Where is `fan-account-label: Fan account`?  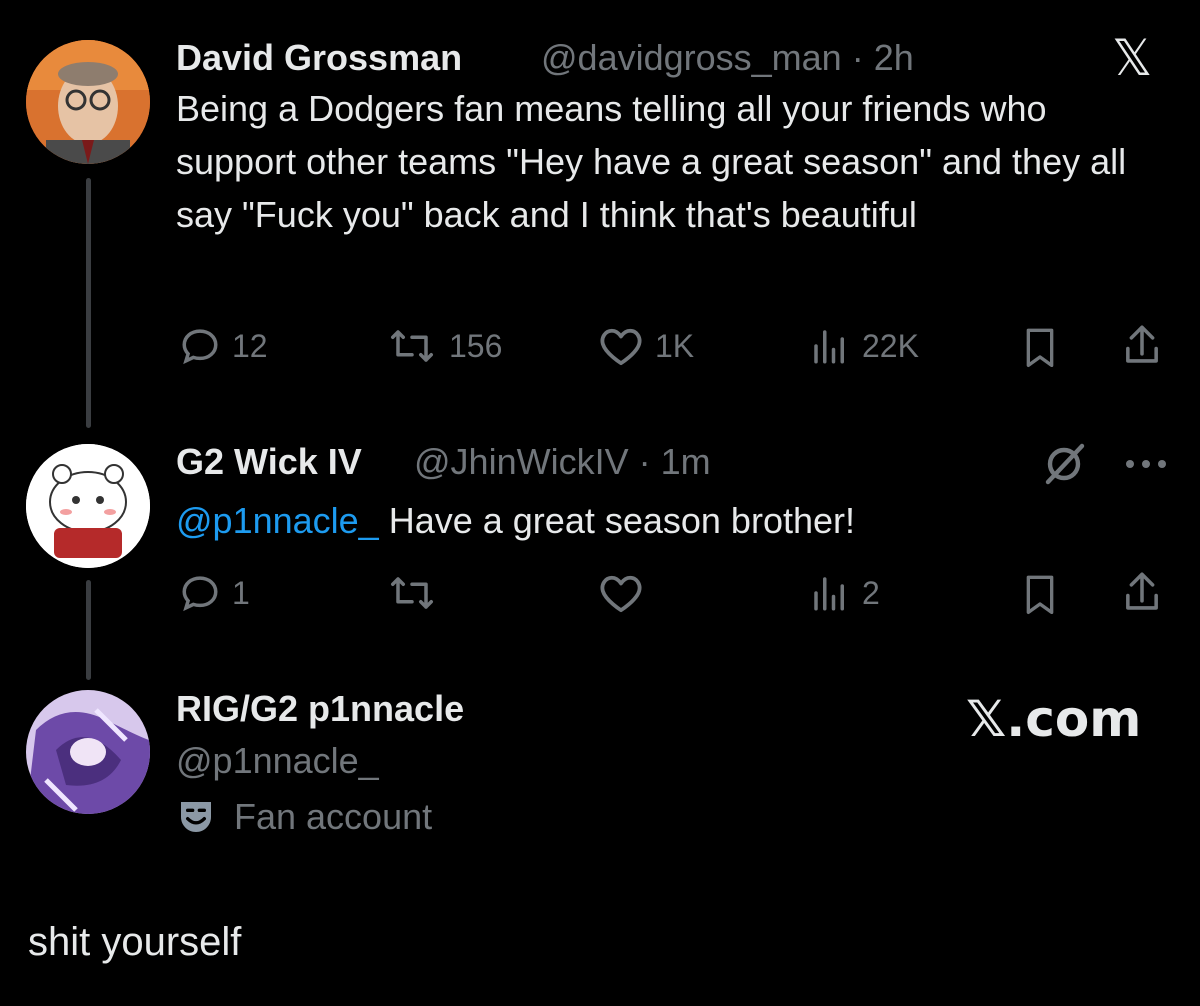 fan-account-label: Fan account is located at coordinates (333, 816).